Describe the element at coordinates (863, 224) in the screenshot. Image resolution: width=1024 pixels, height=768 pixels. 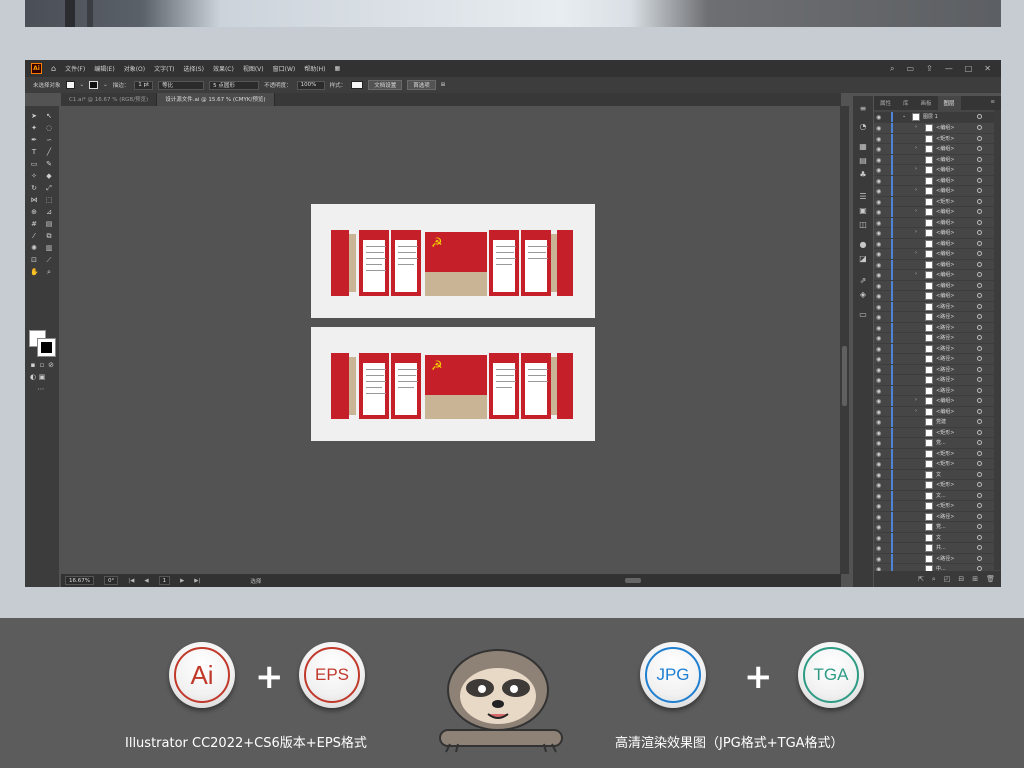
I see `transparency-icon: ◫` at that location.